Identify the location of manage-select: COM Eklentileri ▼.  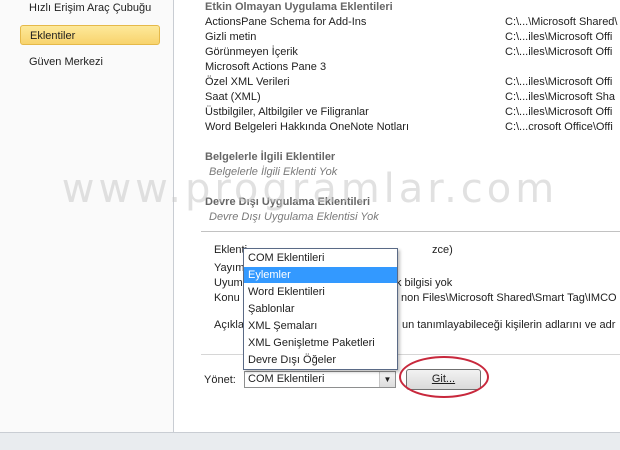
(320, 379).